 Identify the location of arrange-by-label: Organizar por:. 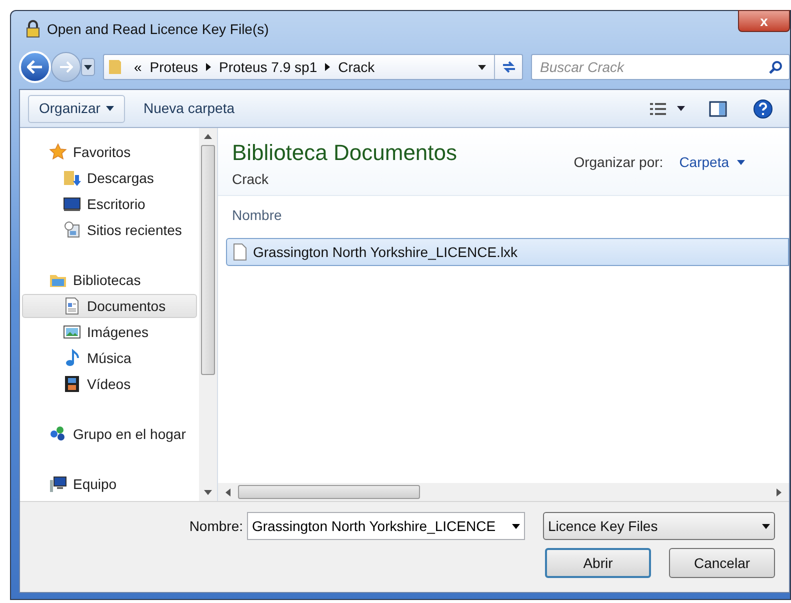
(619, 162).